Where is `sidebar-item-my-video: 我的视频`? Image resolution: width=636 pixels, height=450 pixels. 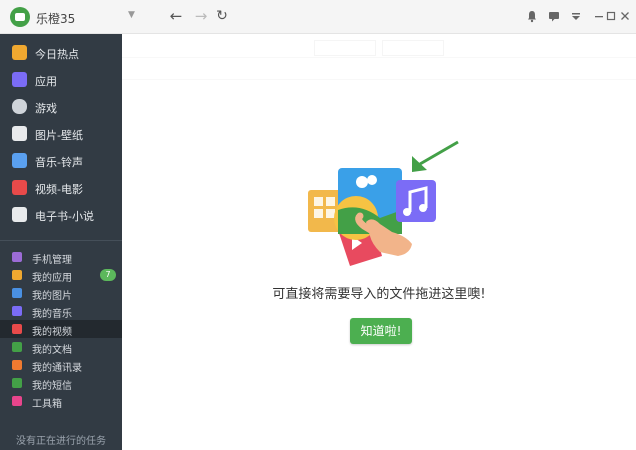
sidebar-item-my-video: 我的视频 is located at coordinates (61, 329).